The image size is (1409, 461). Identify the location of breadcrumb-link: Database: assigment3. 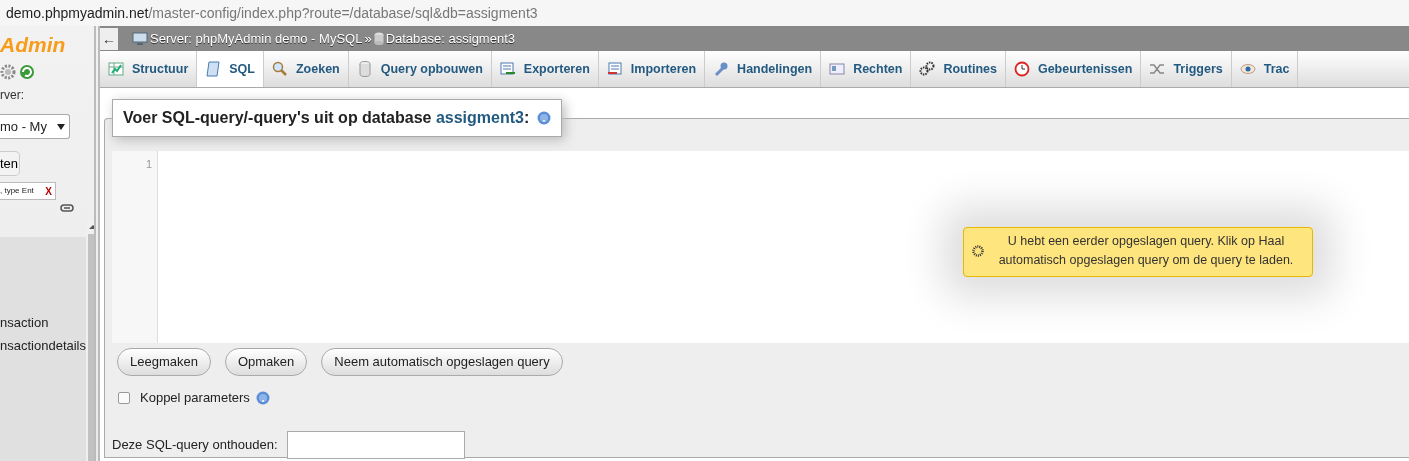
(450, 38).